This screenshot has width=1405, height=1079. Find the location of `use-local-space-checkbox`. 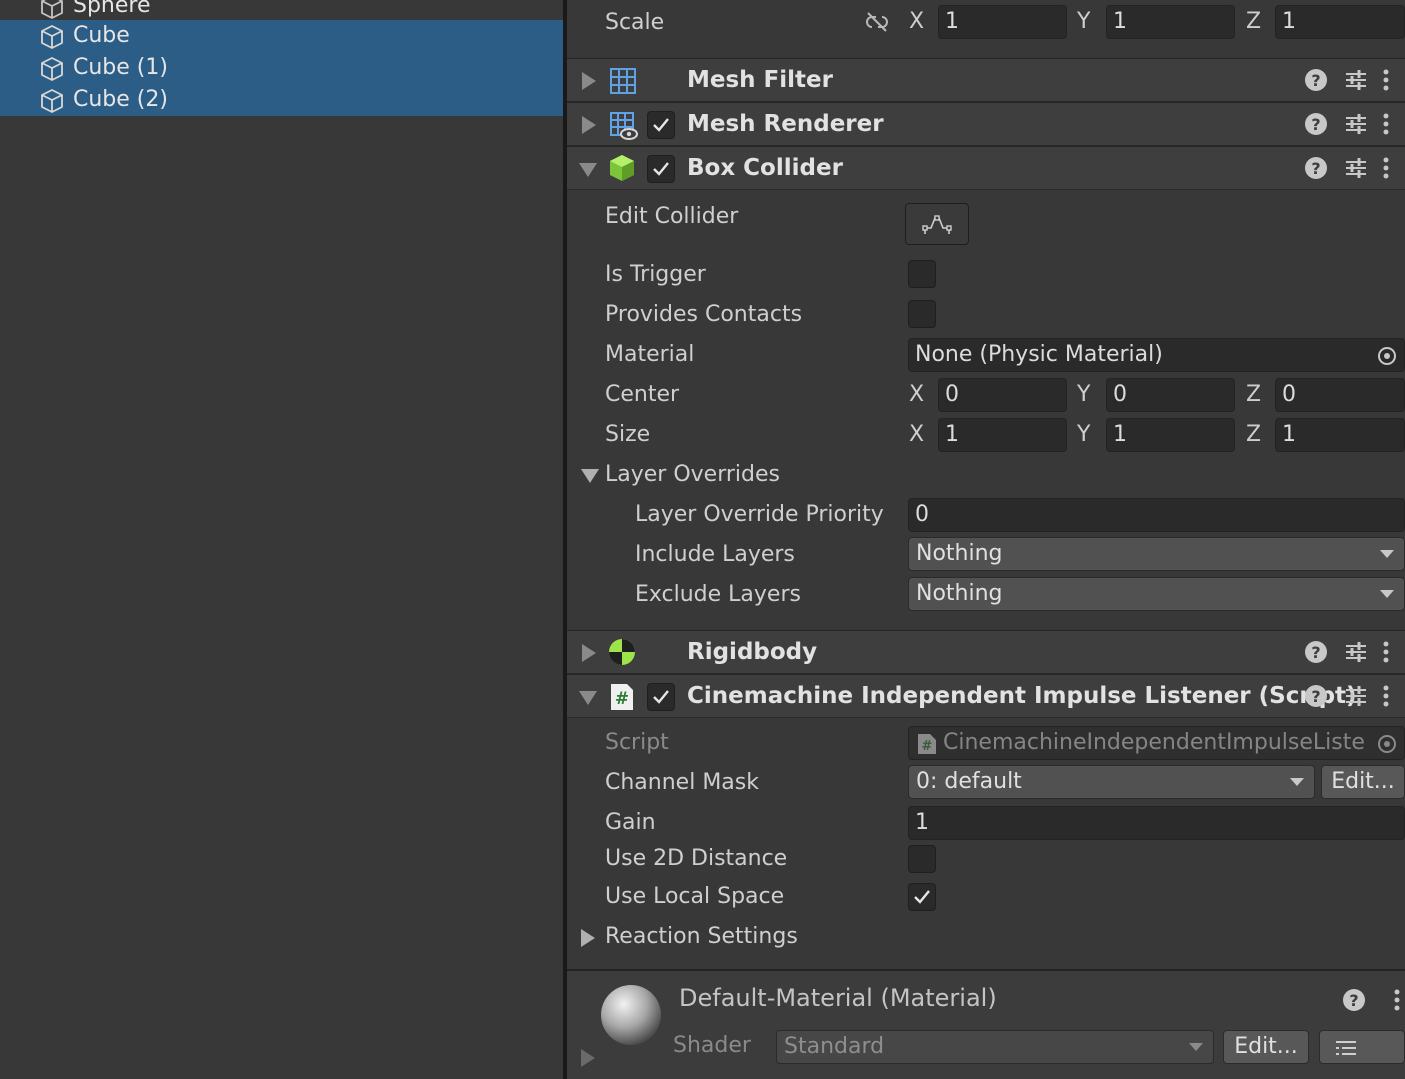

use-local-space-checkbox is located at coordinates (922, 897).